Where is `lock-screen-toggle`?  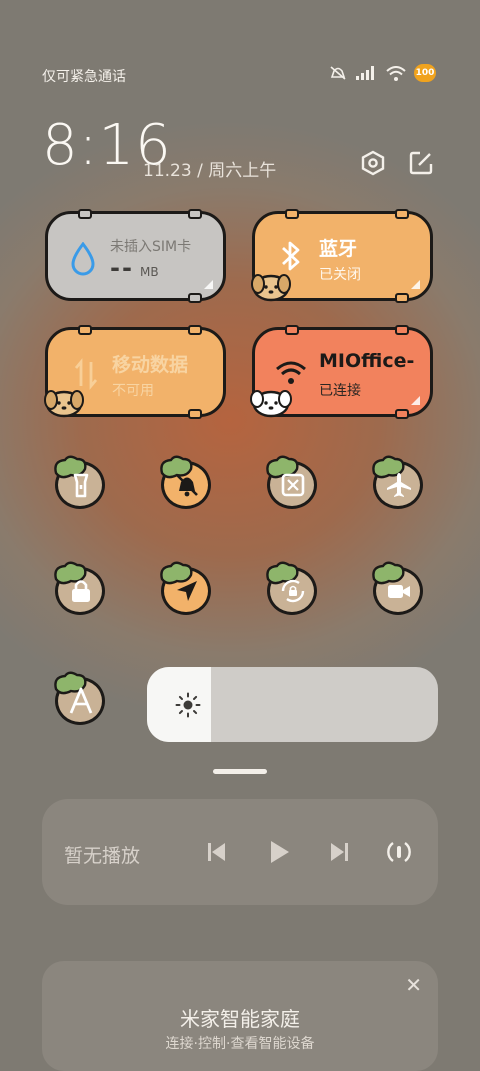
lock-screen-toggle is located at coordinates (80, 589).